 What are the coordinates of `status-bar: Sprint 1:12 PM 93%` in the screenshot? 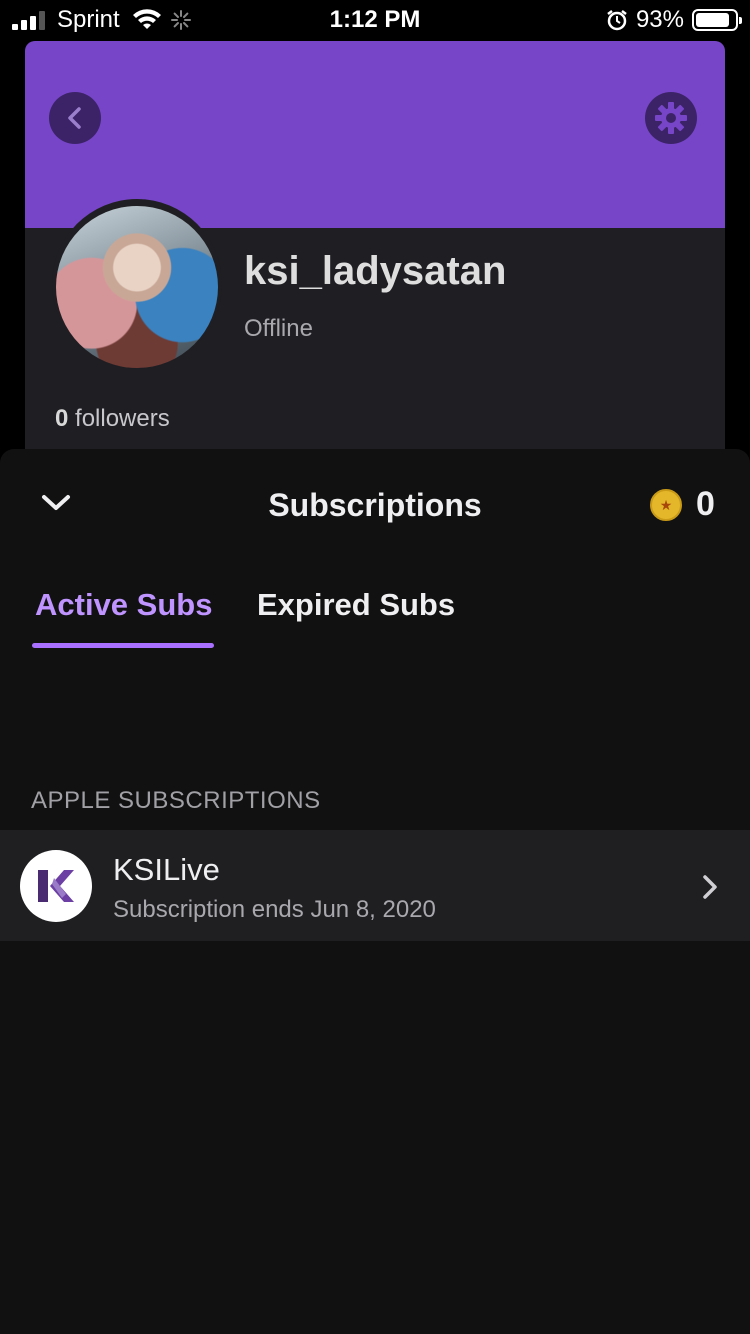 It's located at (375, 20).